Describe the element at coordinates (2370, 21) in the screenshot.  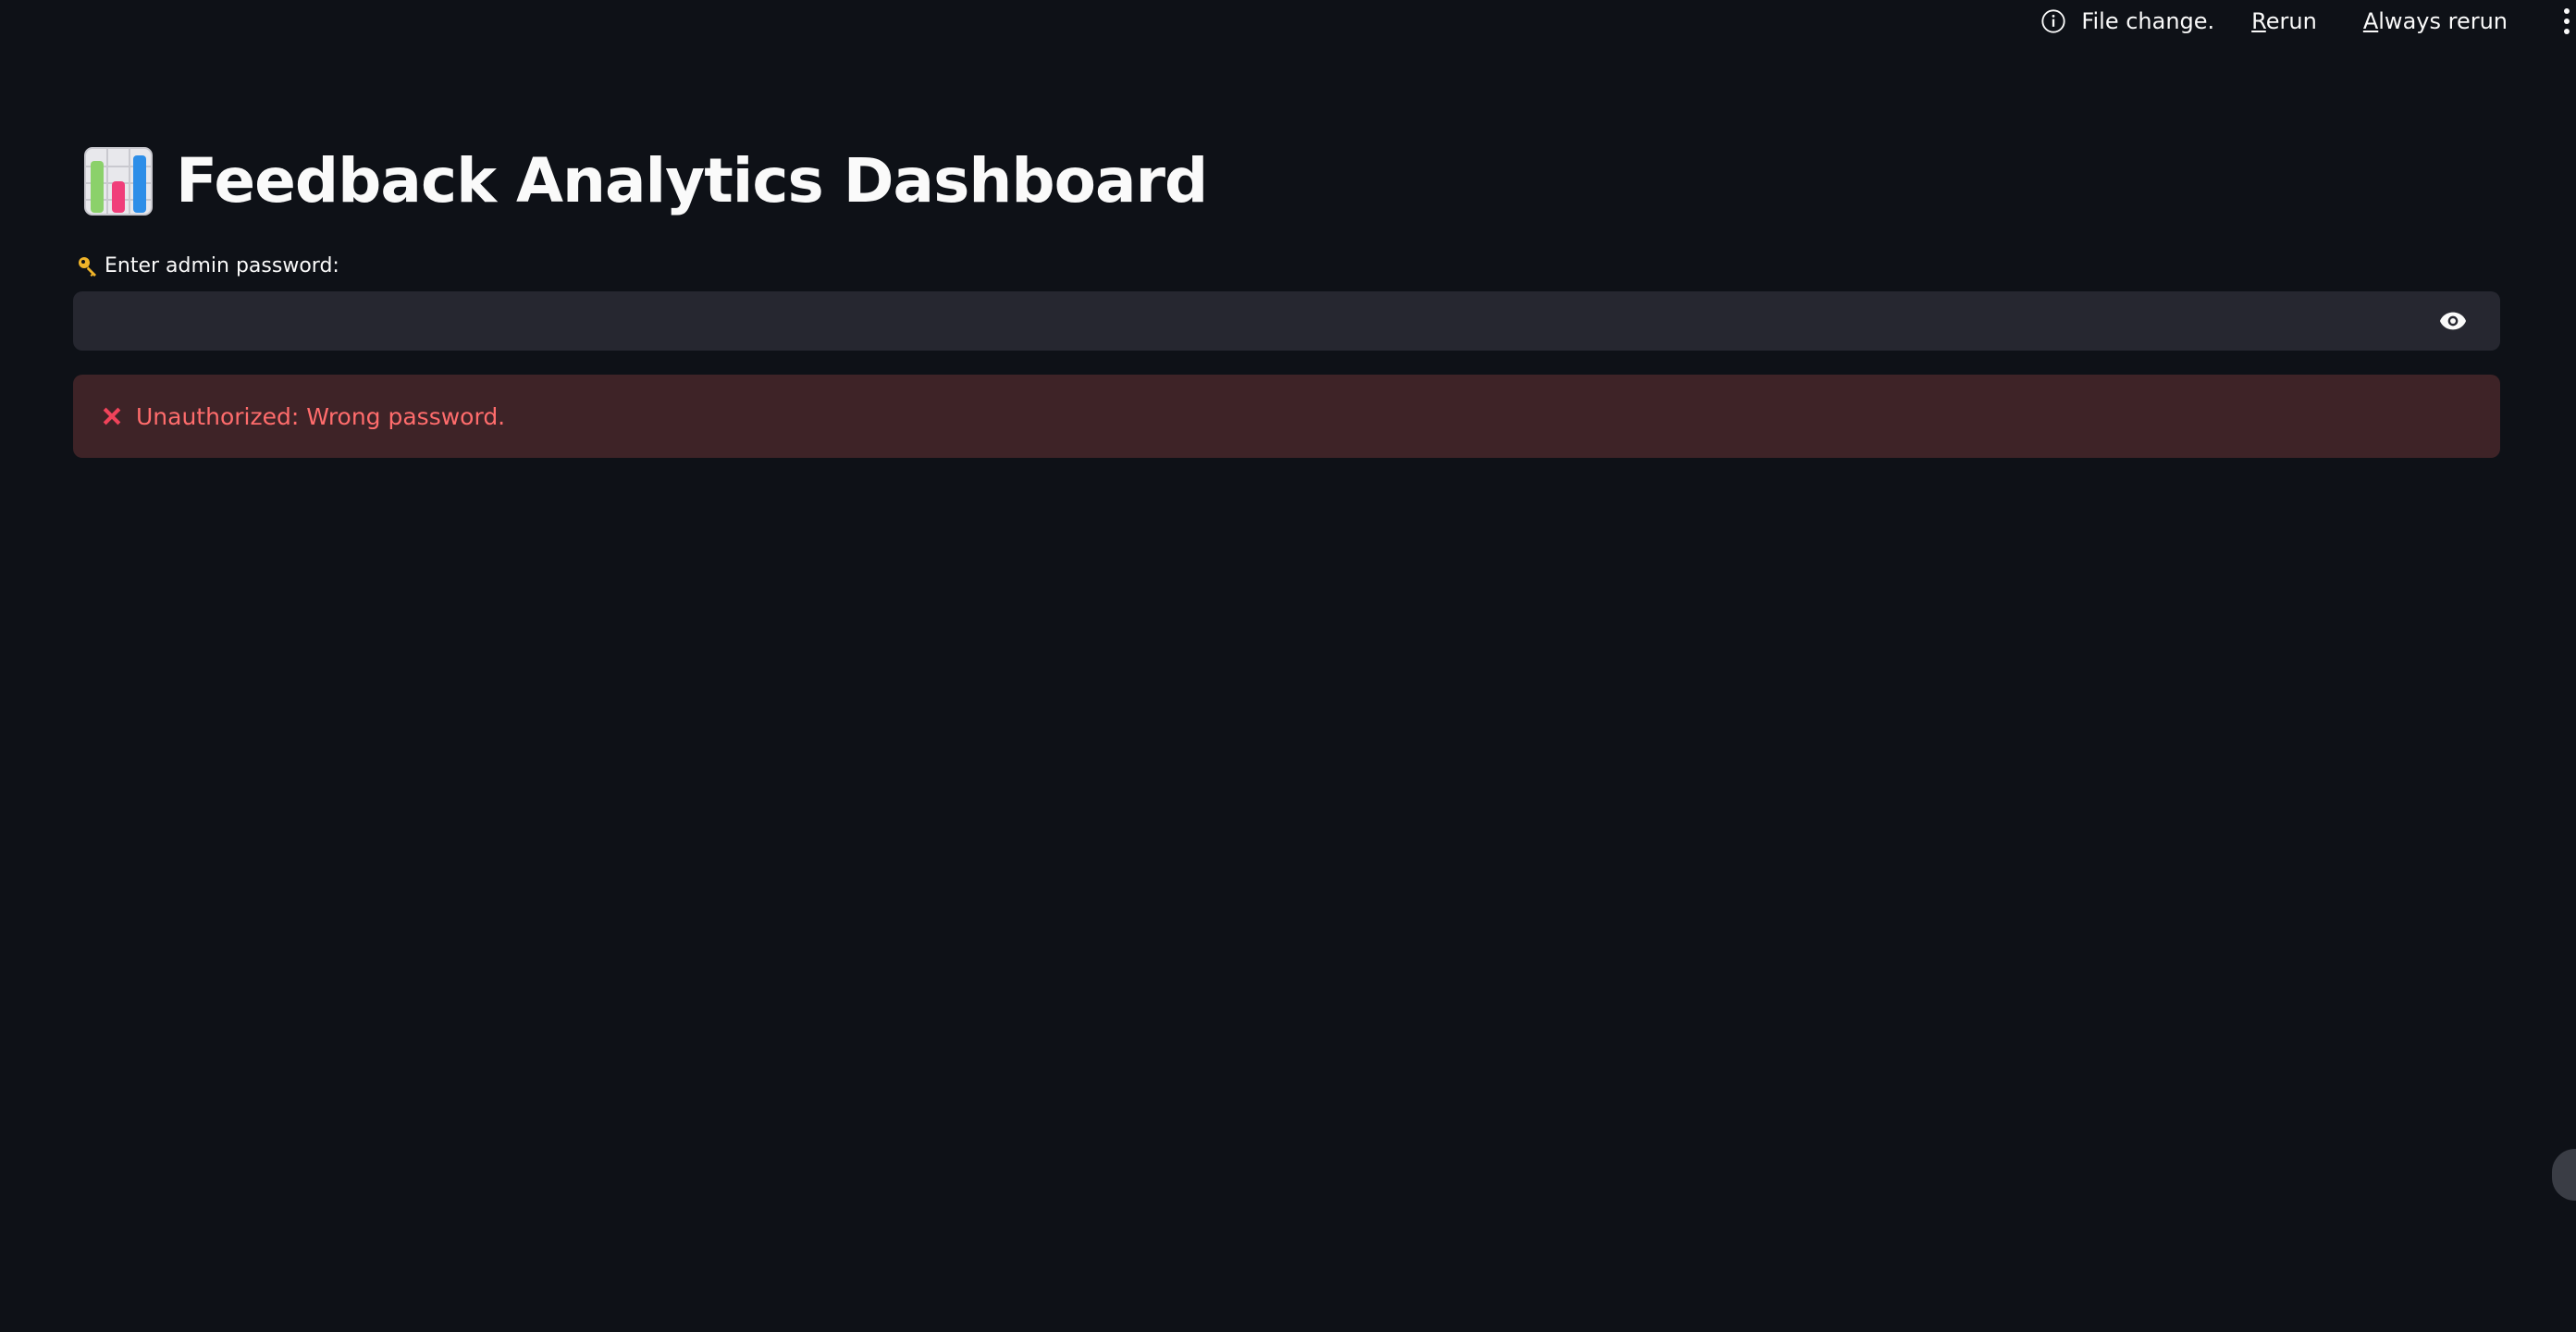
I see `always-rerun-hotkey: A` at that location.